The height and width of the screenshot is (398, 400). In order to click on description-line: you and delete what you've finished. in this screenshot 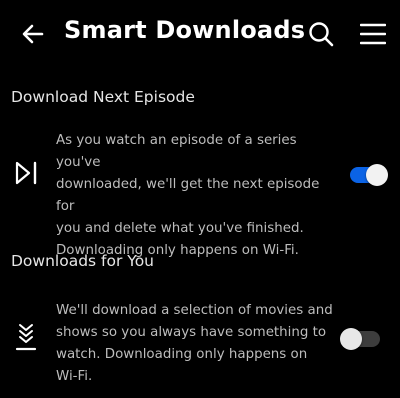, I will do `click(180, 228)`.